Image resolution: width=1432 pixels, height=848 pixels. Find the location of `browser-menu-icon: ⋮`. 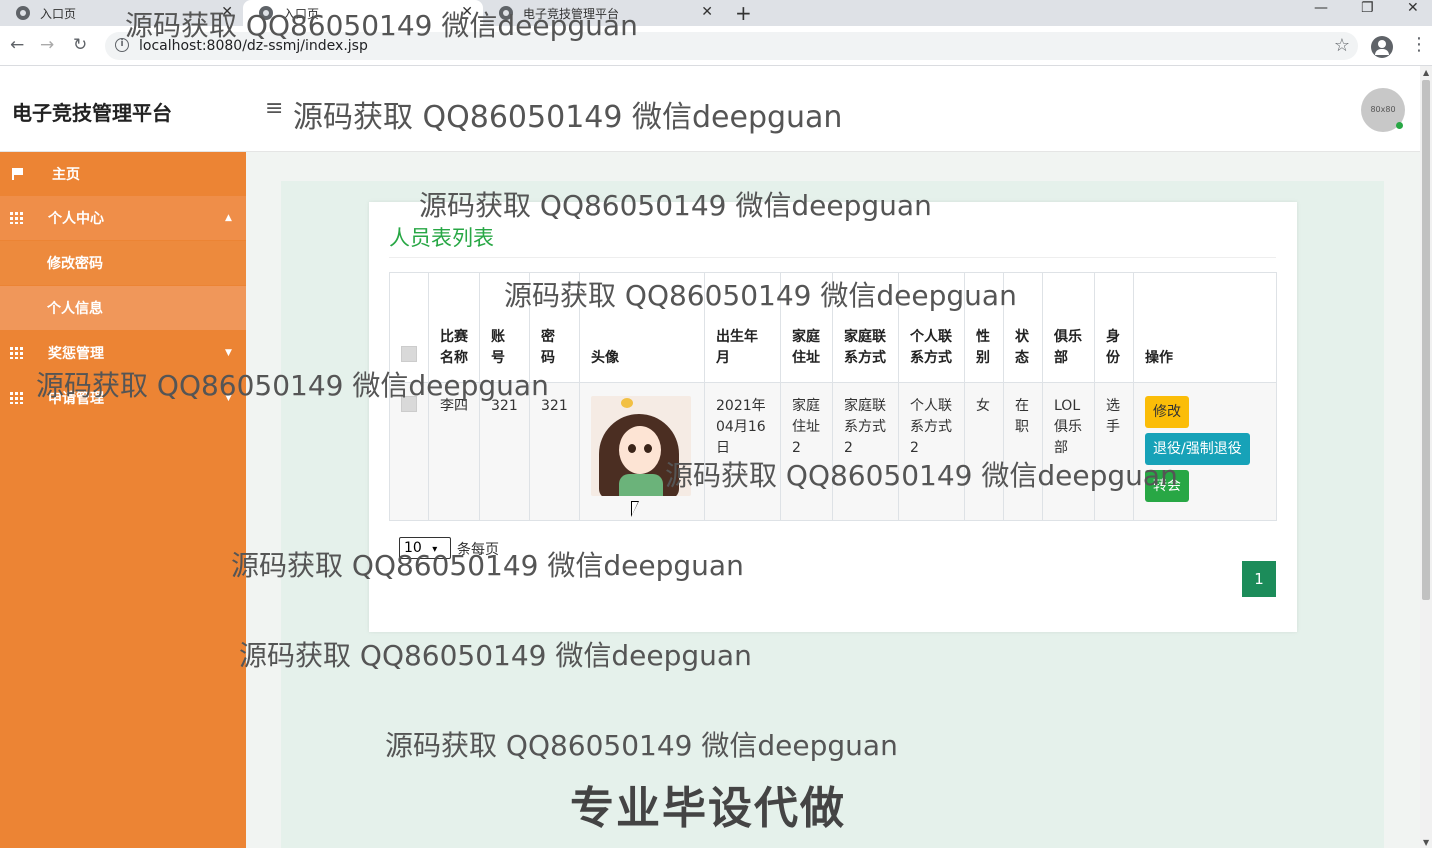

browser-menu-icon: ⋮ is located at coordinates (1419, 44).